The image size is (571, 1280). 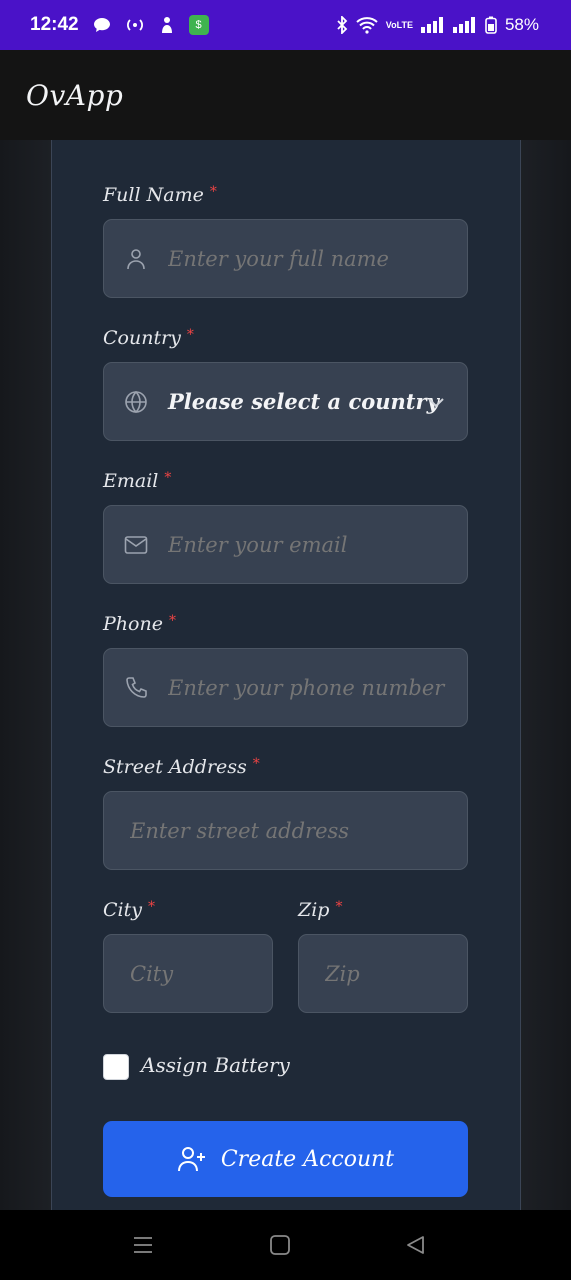 I want to click on app-icon: $, so click(x=198, y=25).